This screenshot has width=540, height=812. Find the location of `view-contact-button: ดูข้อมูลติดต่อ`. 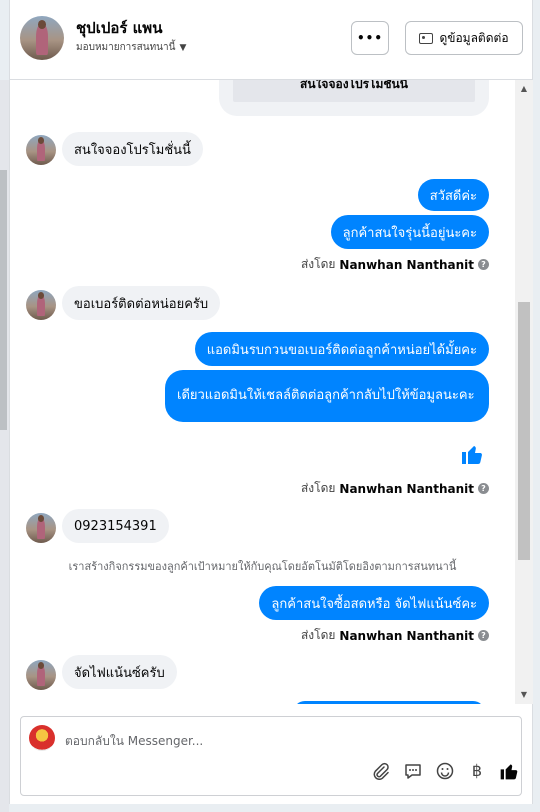

view-contact-button: ดูข้อมูลติดต่อ is located at coordinates (464, 38).